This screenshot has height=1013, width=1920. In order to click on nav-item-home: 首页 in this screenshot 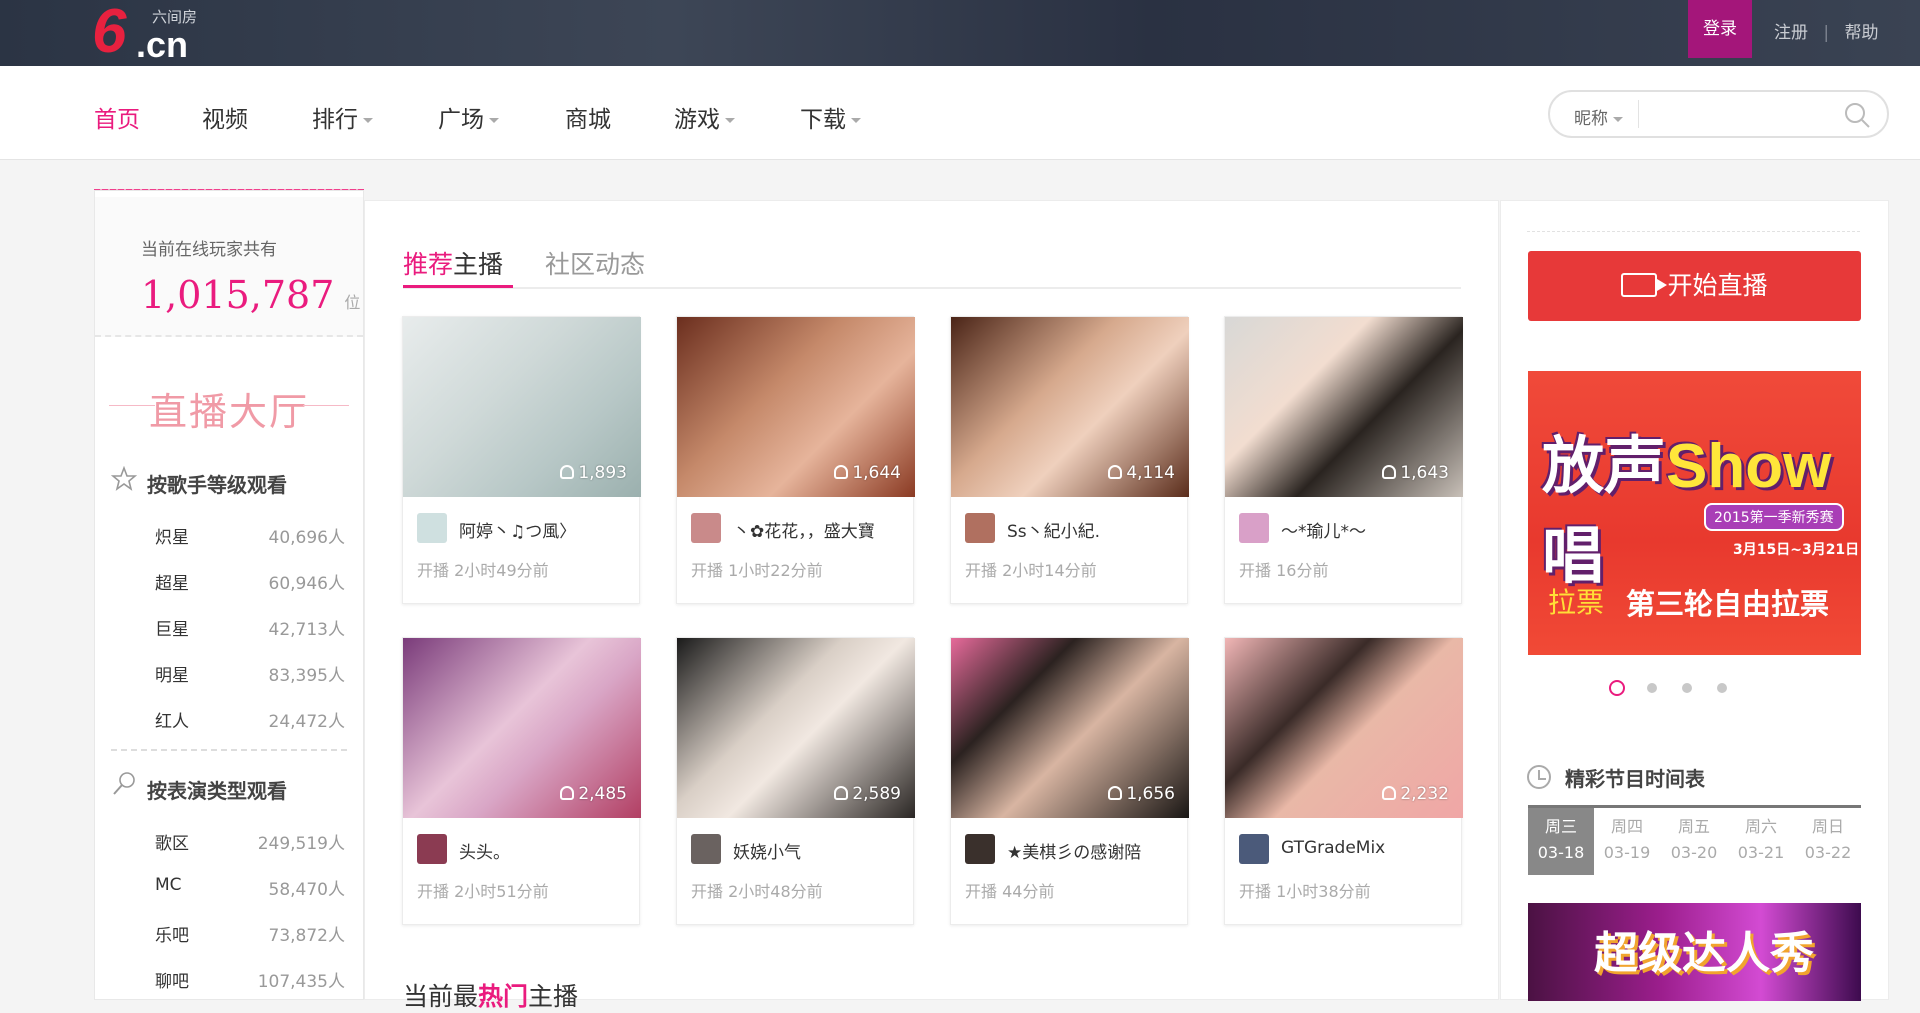, I will do `click(117, 117)`.